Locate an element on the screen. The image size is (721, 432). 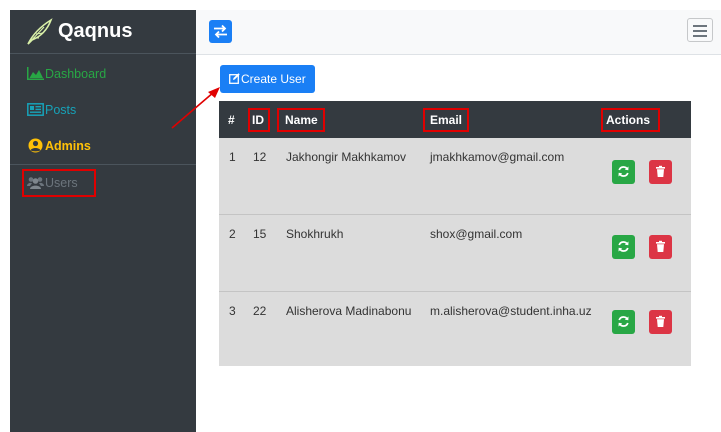
swap-arrows-icon is located at coordinates (220, 31).